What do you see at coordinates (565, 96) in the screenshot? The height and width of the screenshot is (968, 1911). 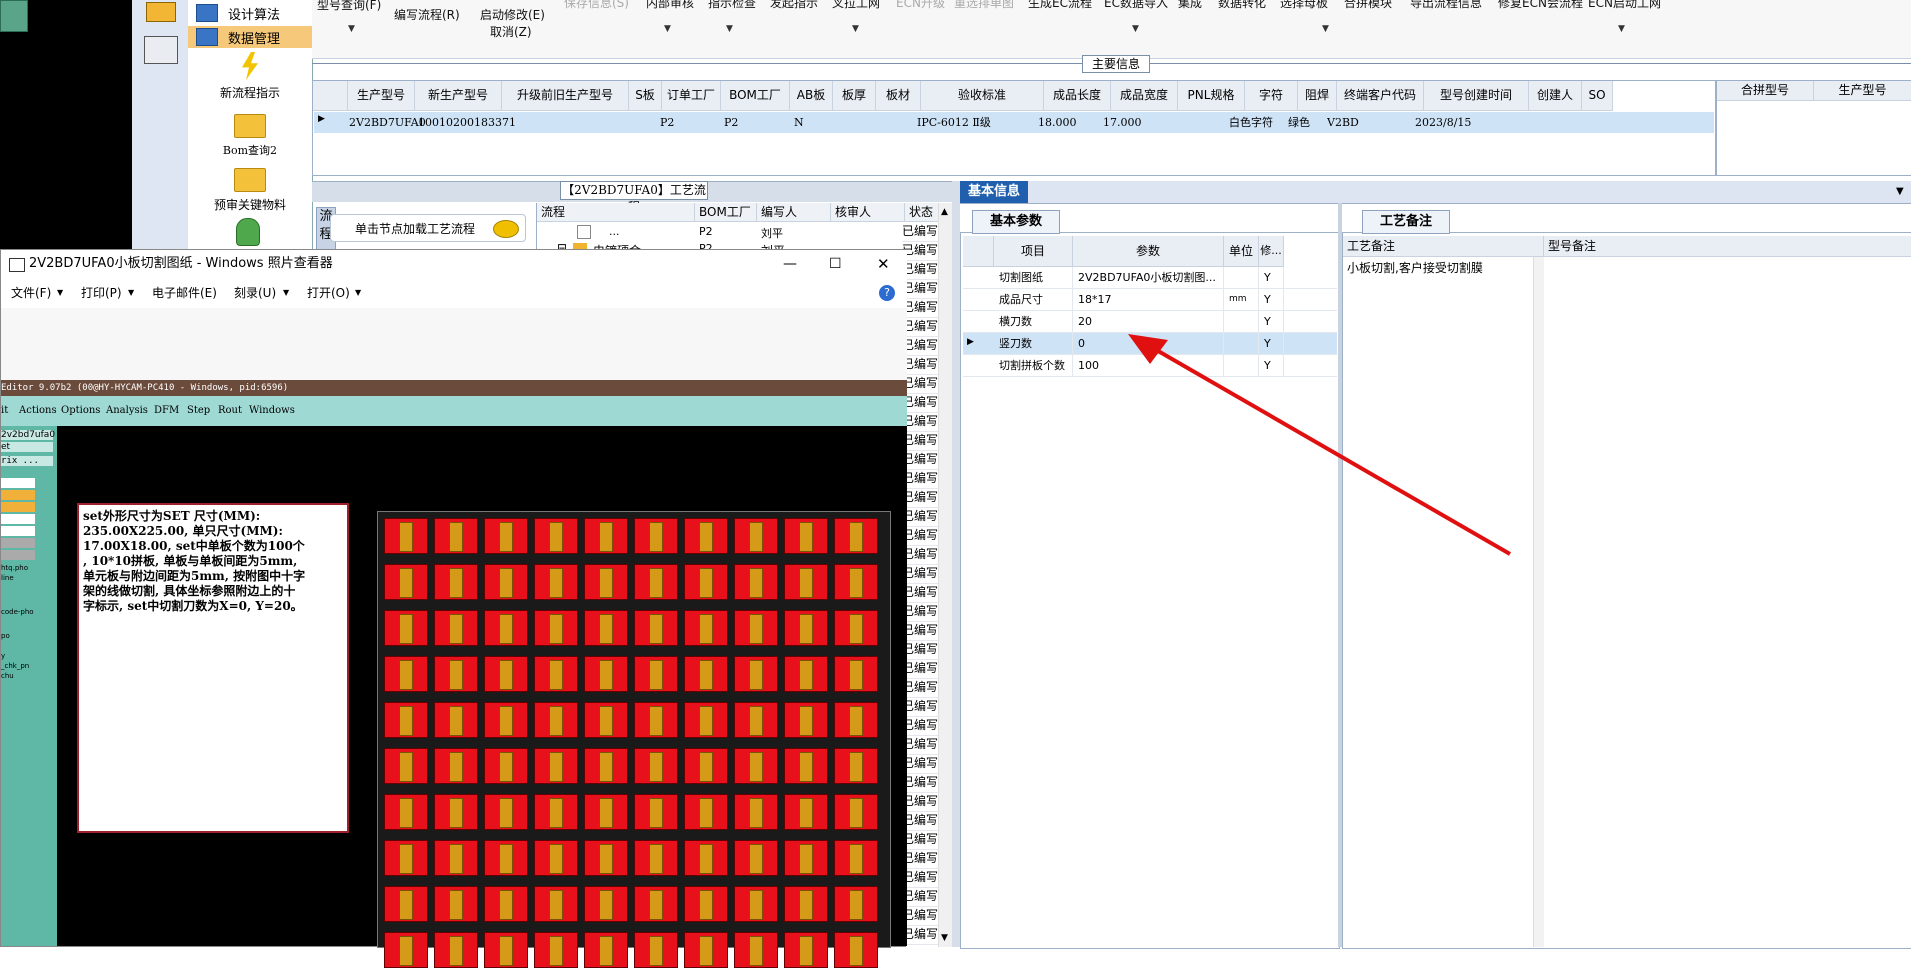 I see `col-old-model: 升级前旧生产型号` at bounding box center [565, 96].